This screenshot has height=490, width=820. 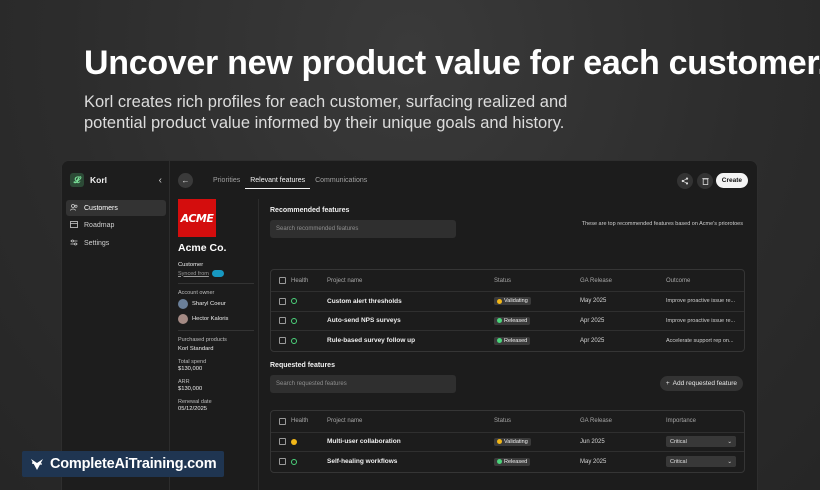 I want to click on column-header: Importance, so click(x=705, y=421).